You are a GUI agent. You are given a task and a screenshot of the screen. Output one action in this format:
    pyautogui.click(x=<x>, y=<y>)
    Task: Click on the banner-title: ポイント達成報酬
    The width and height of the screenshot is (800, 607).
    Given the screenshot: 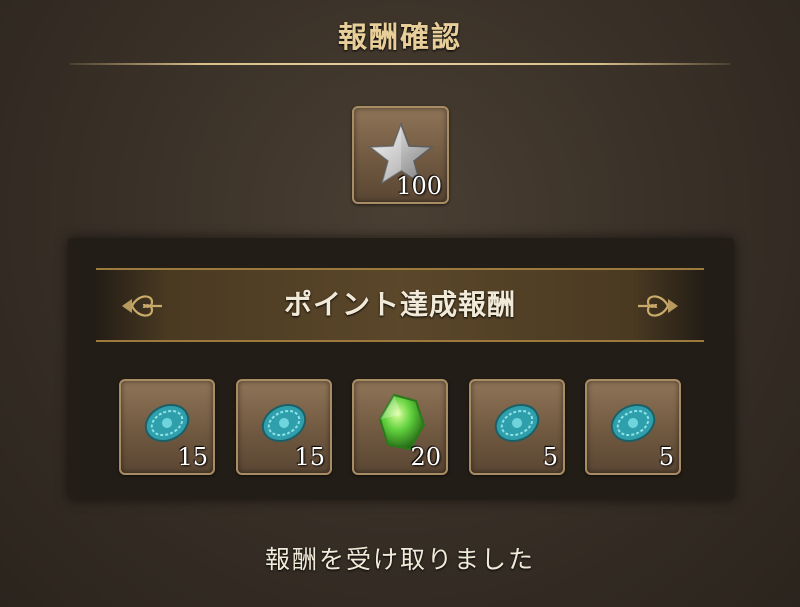 What is the action you would take?
    pyautogui.click(x=399, y=304)
    